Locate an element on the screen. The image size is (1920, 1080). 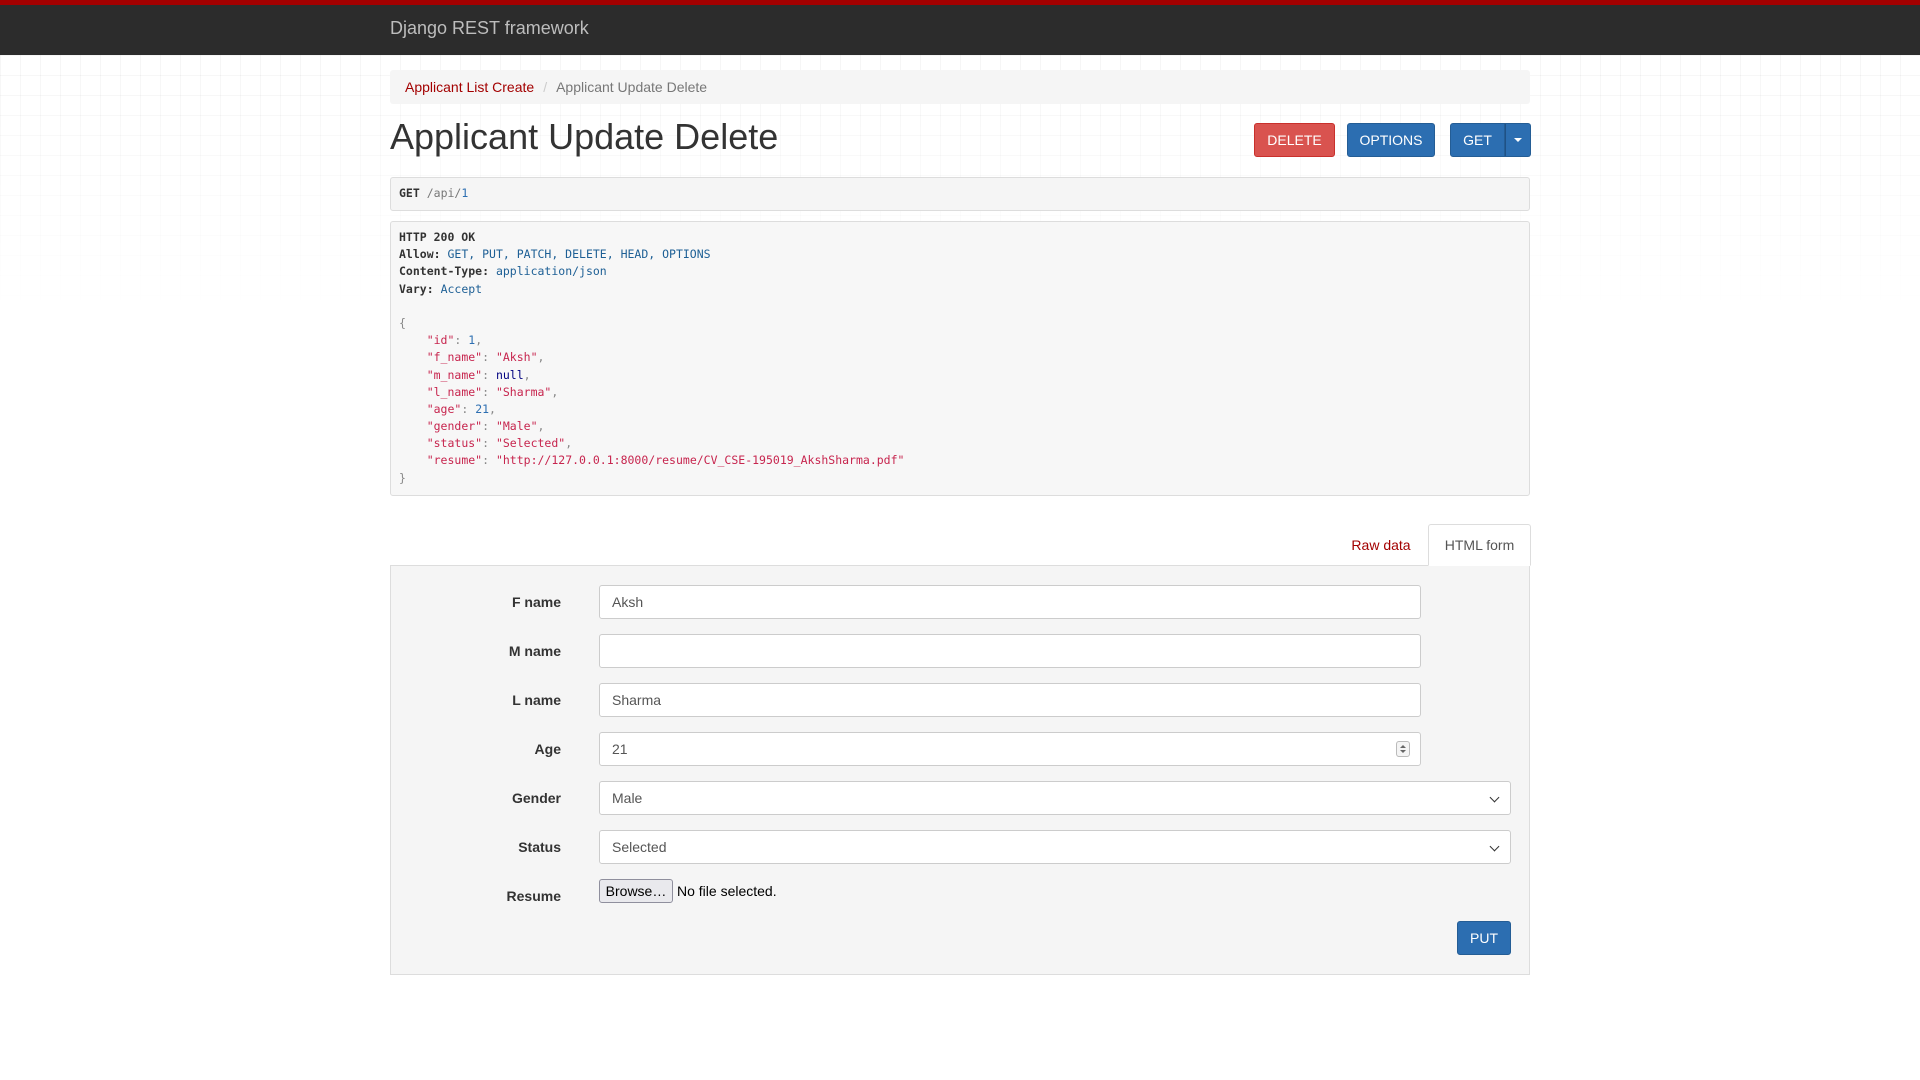
json-key: "id" is located at coordinates (440, 340).